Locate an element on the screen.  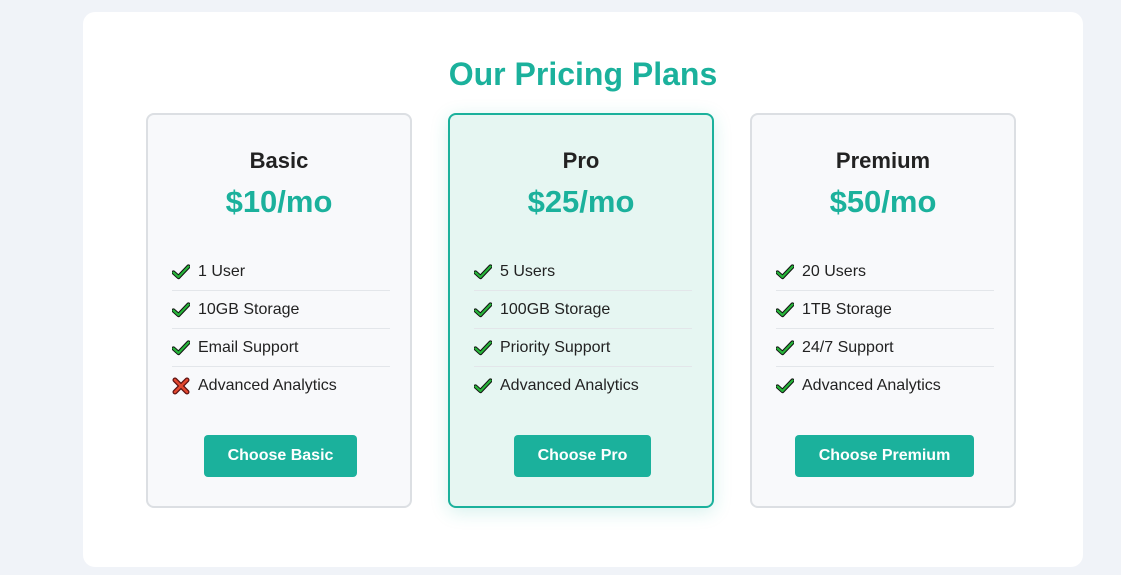
feature-item: 100GB Storage is located at coordinates (583, 310).